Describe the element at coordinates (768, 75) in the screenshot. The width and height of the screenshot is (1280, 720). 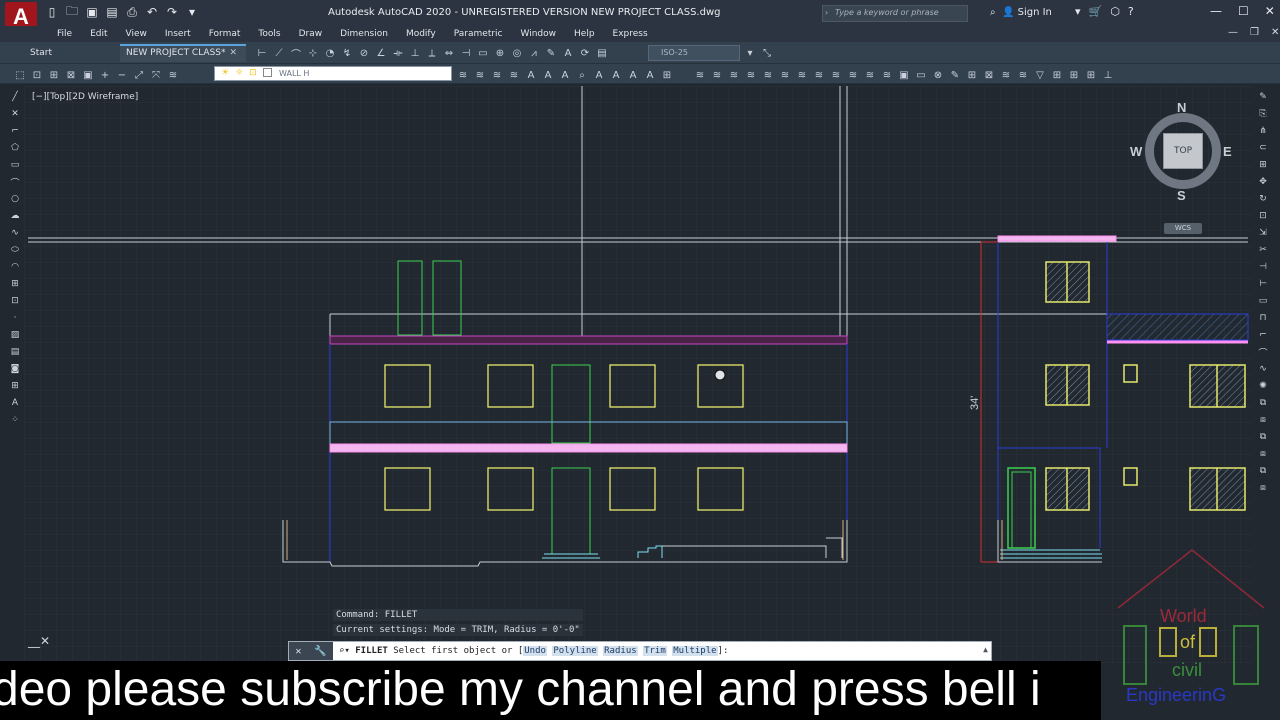
I see `layer-tool-5-icon: ≋` at that location.